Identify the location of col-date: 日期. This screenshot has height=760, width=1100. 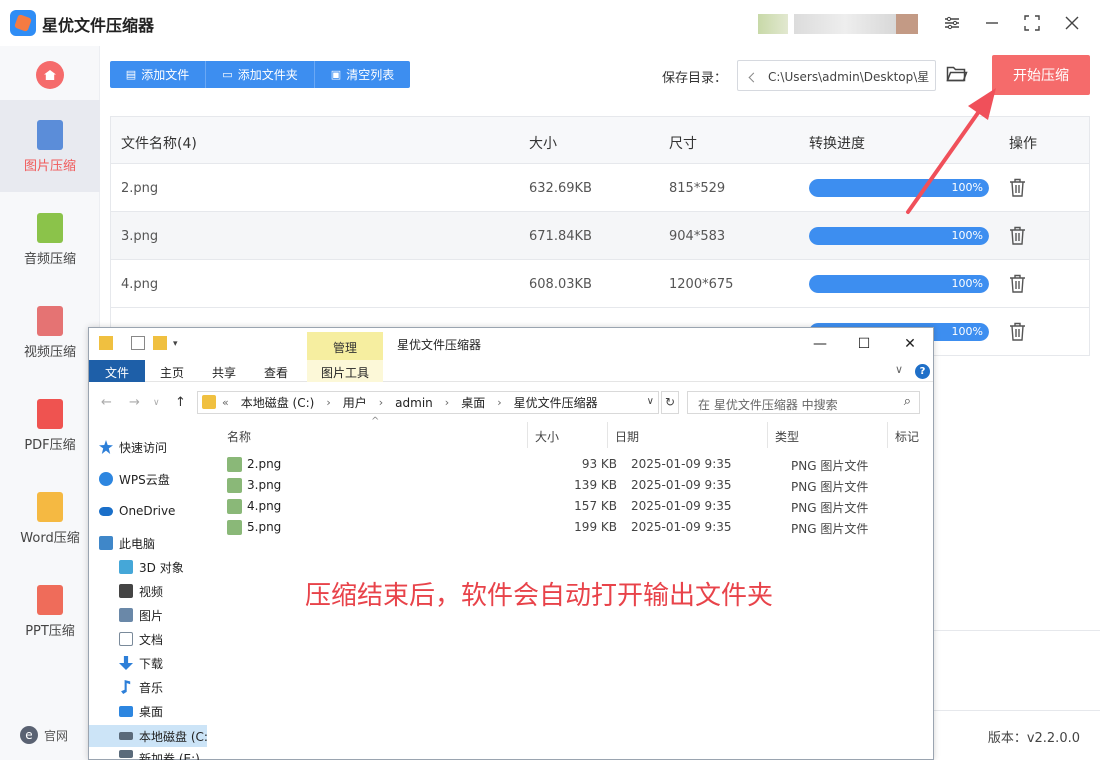
(627, 436).